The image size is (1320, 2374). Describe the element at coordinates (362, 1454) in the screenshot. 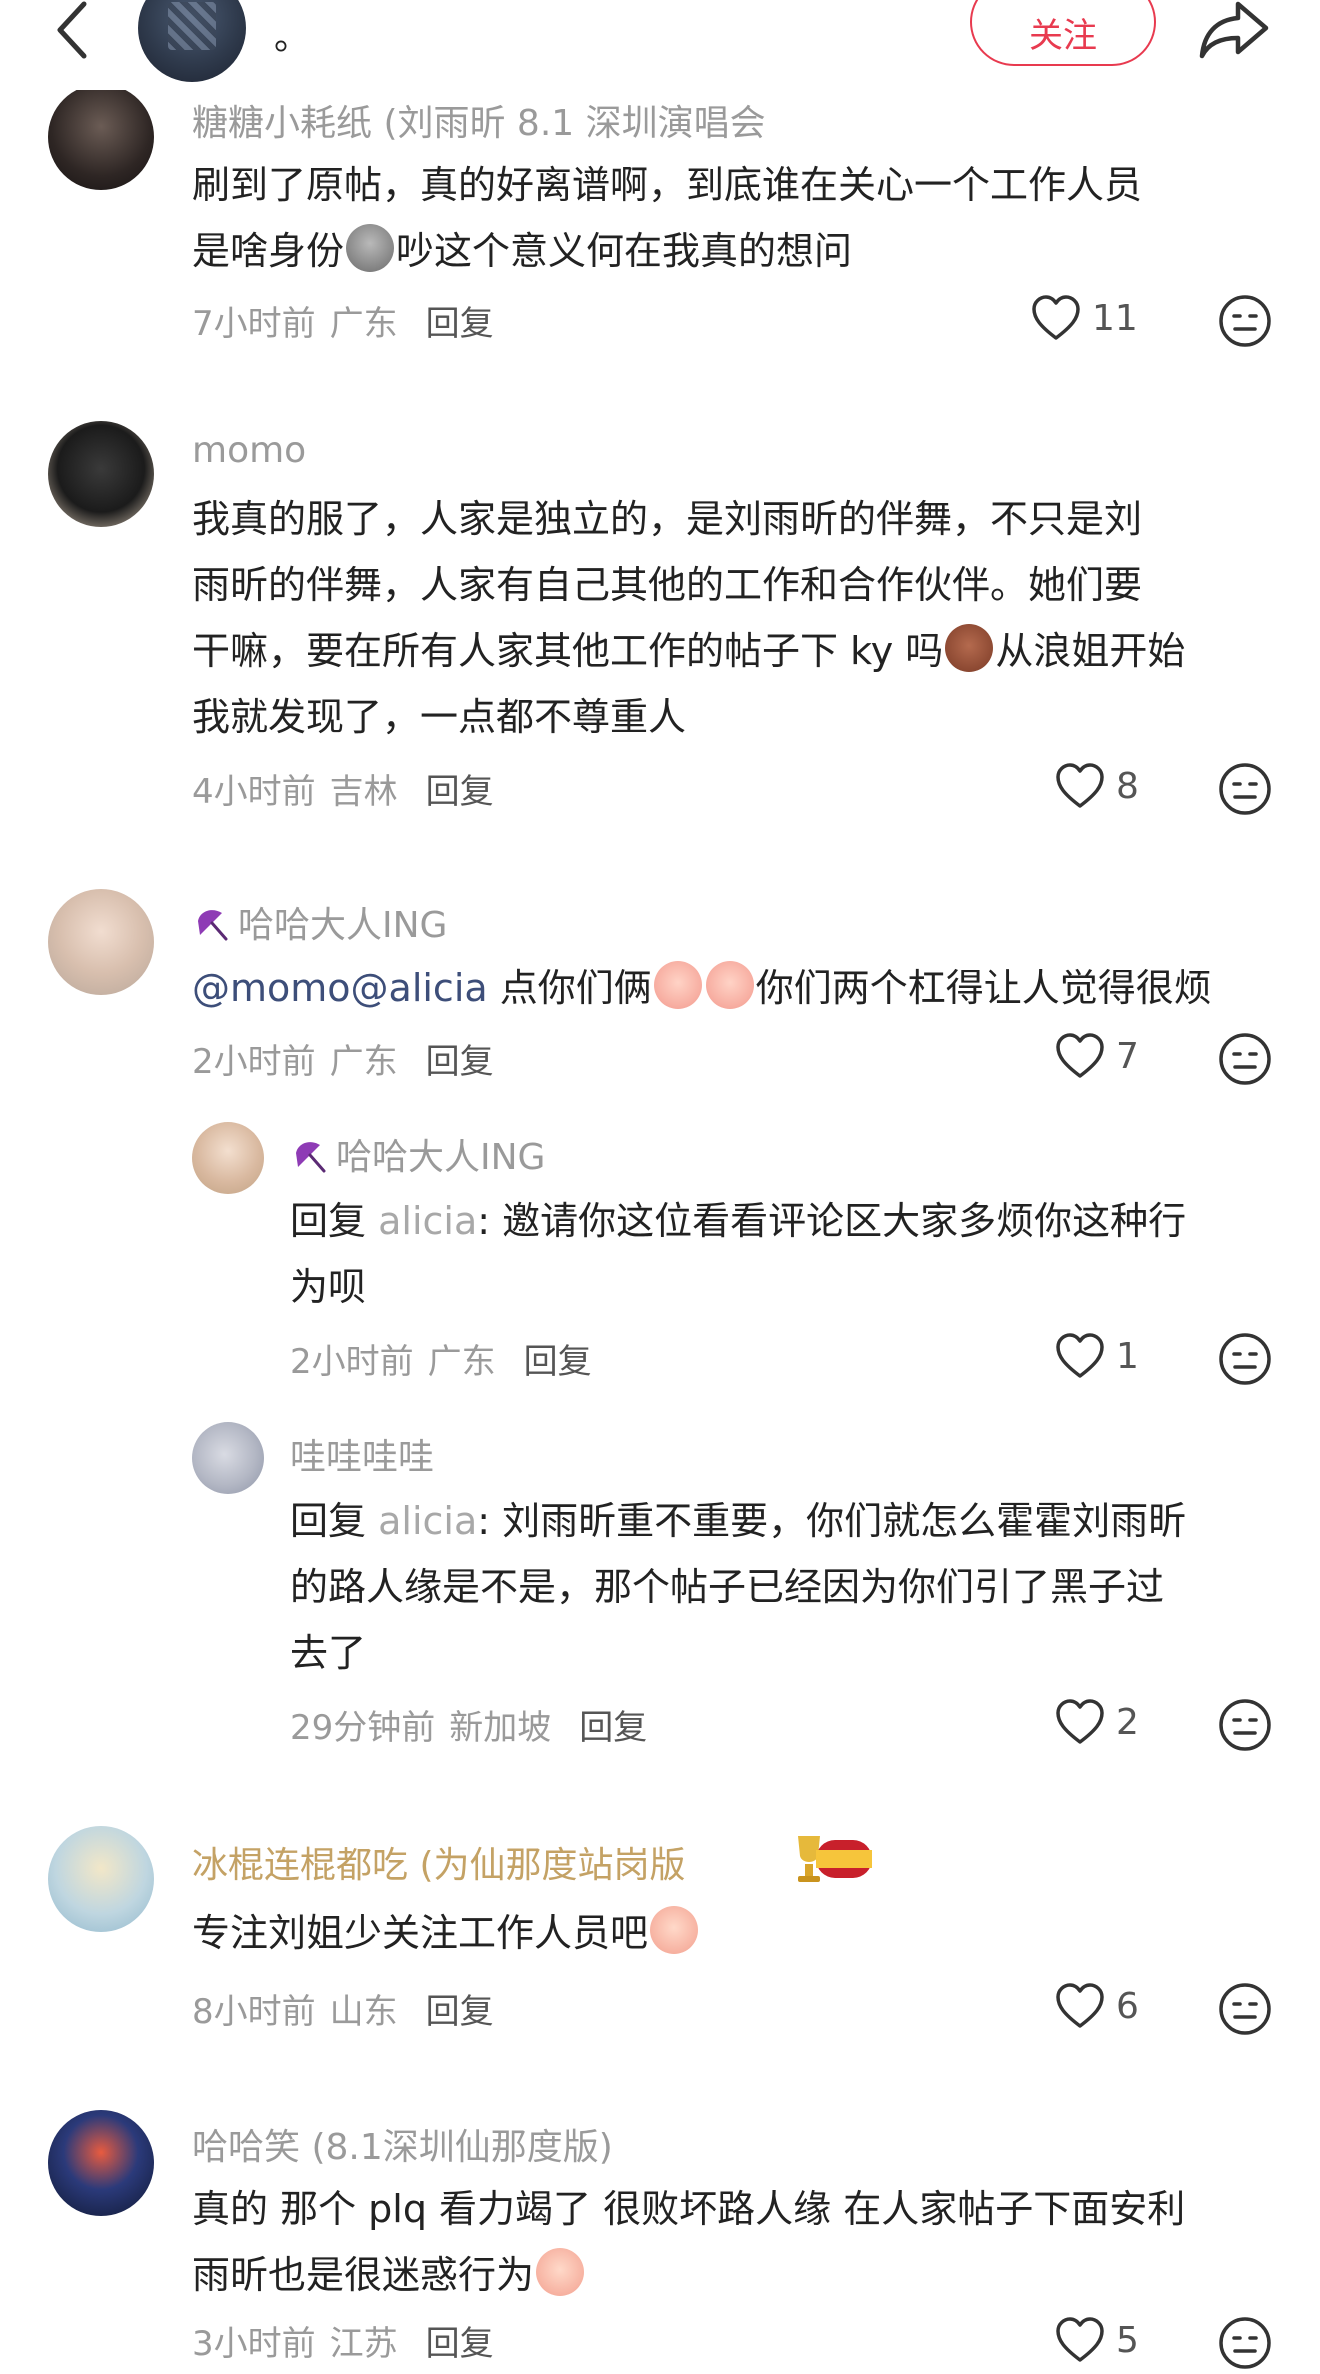

I see `commenter-name: 哇哇哇哇` at that location.